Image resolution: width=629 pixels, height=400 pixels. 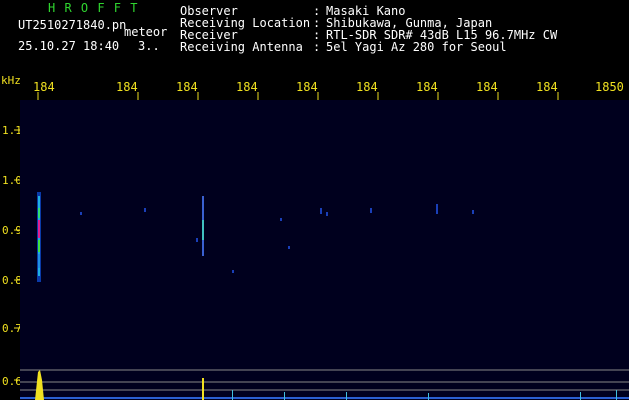 I want to click on trace-vertical-core, so click(x=203, y=230).